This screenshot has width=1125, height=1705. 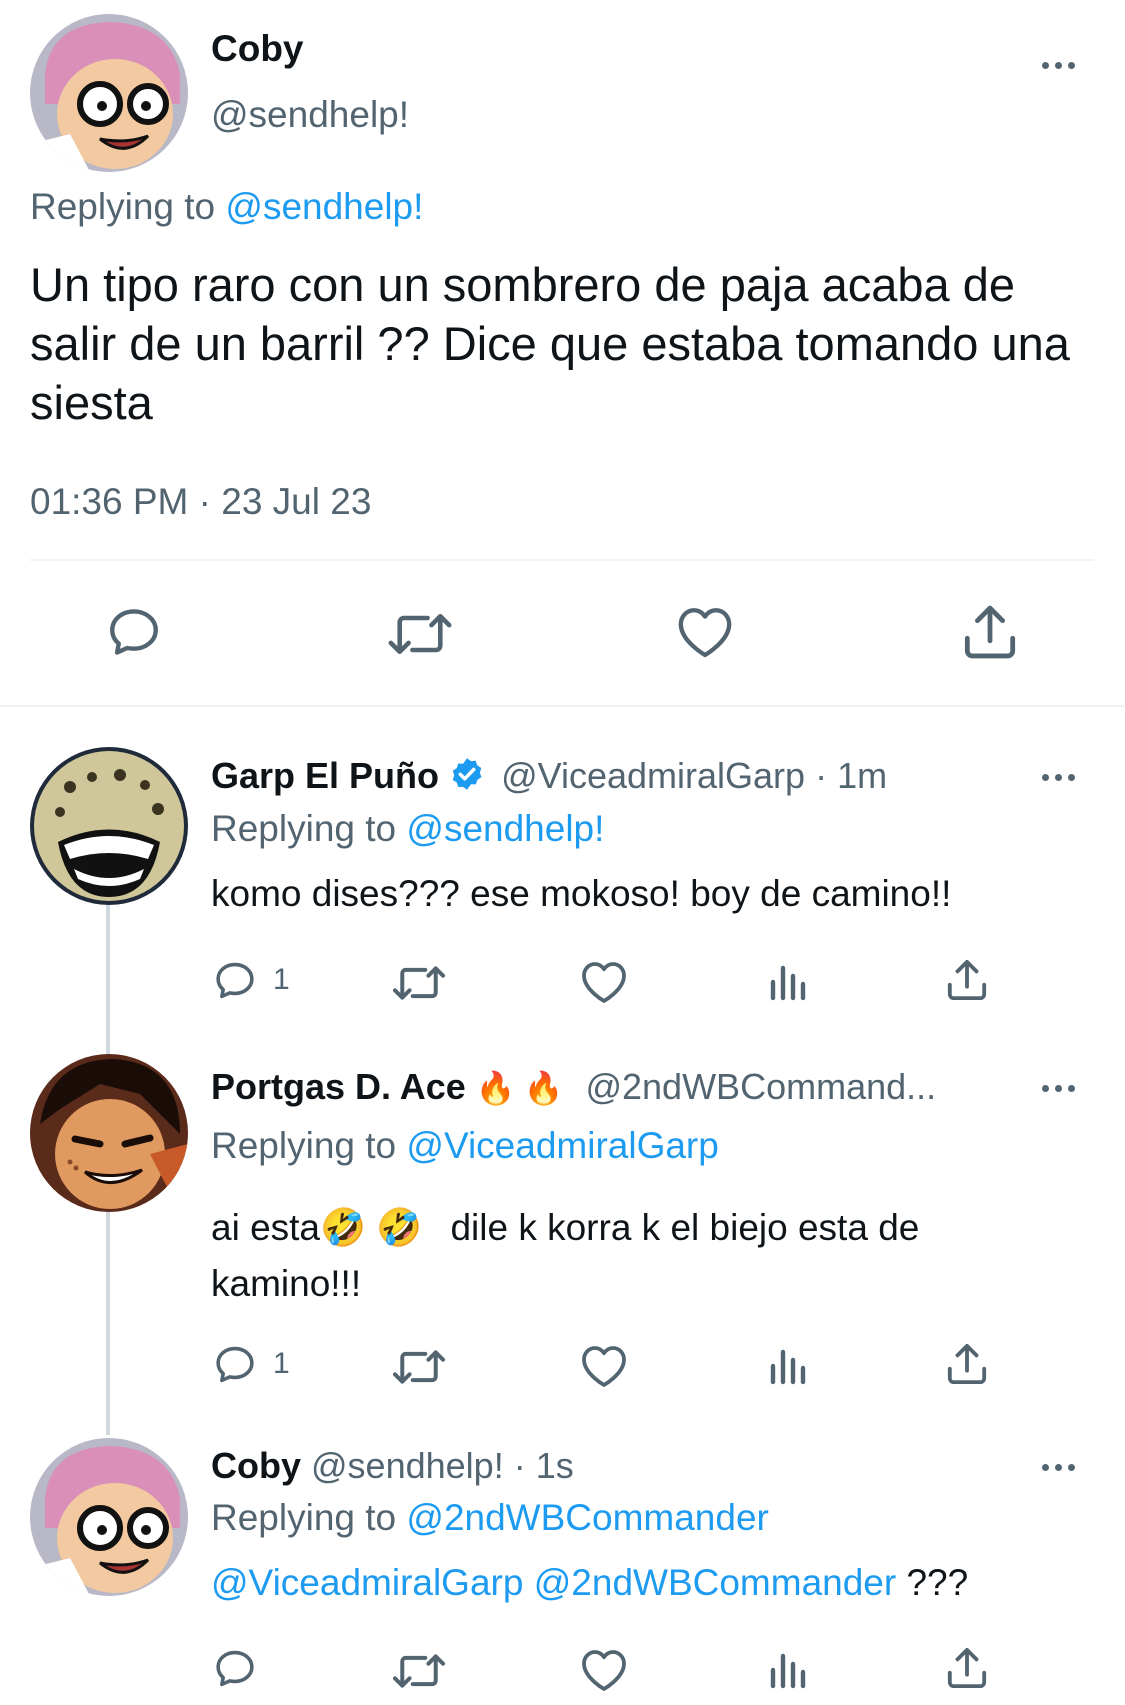 What do you see at coordinates (523, 1088) in the screenshot?
I see `fire-emoji: 🔥🔥` at bounding box center [523, 1088].